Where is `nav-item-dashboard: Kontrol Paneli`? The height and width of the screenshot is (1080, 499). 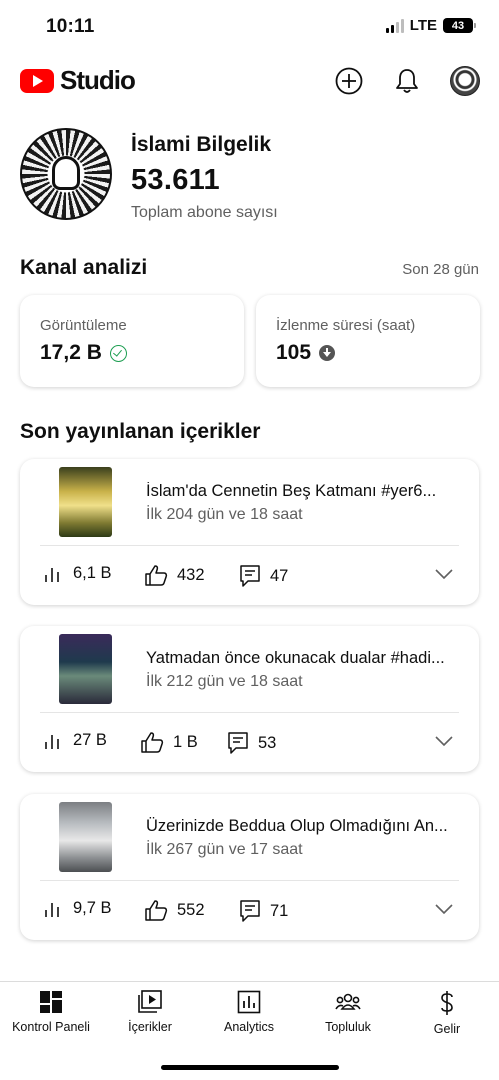 nav-item-dashboard: Kontrol Paneli is located at coordinates (51, 1012).